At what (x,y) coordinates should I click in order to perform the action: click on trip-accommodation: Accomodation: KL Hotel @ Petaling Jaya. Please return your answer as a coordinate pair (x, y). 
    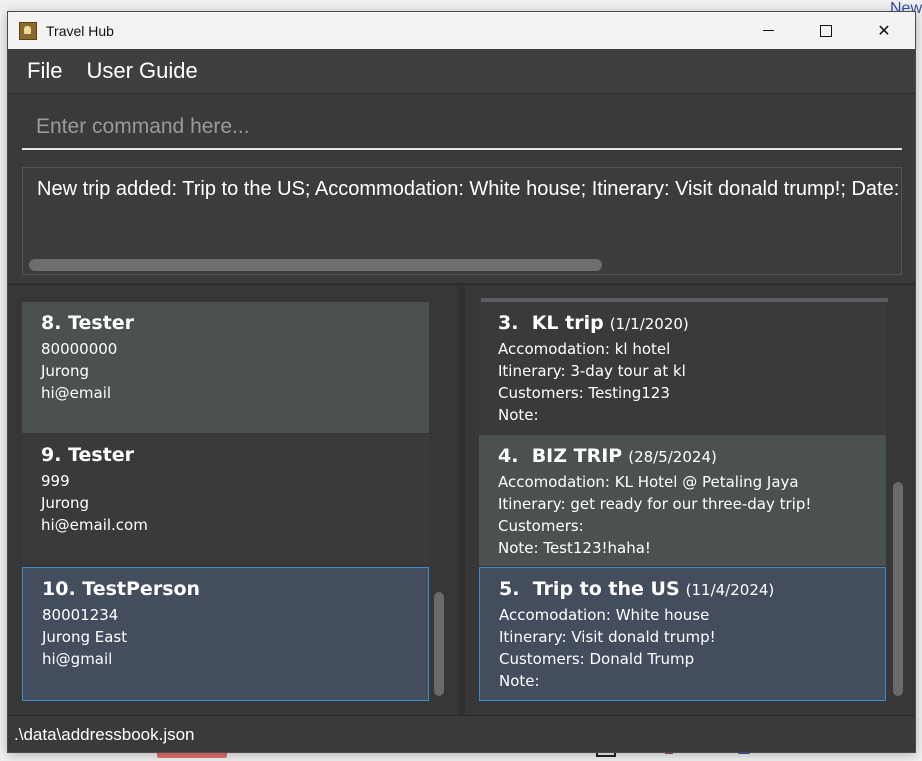
    Looking at the image, I should click on (648, 482).